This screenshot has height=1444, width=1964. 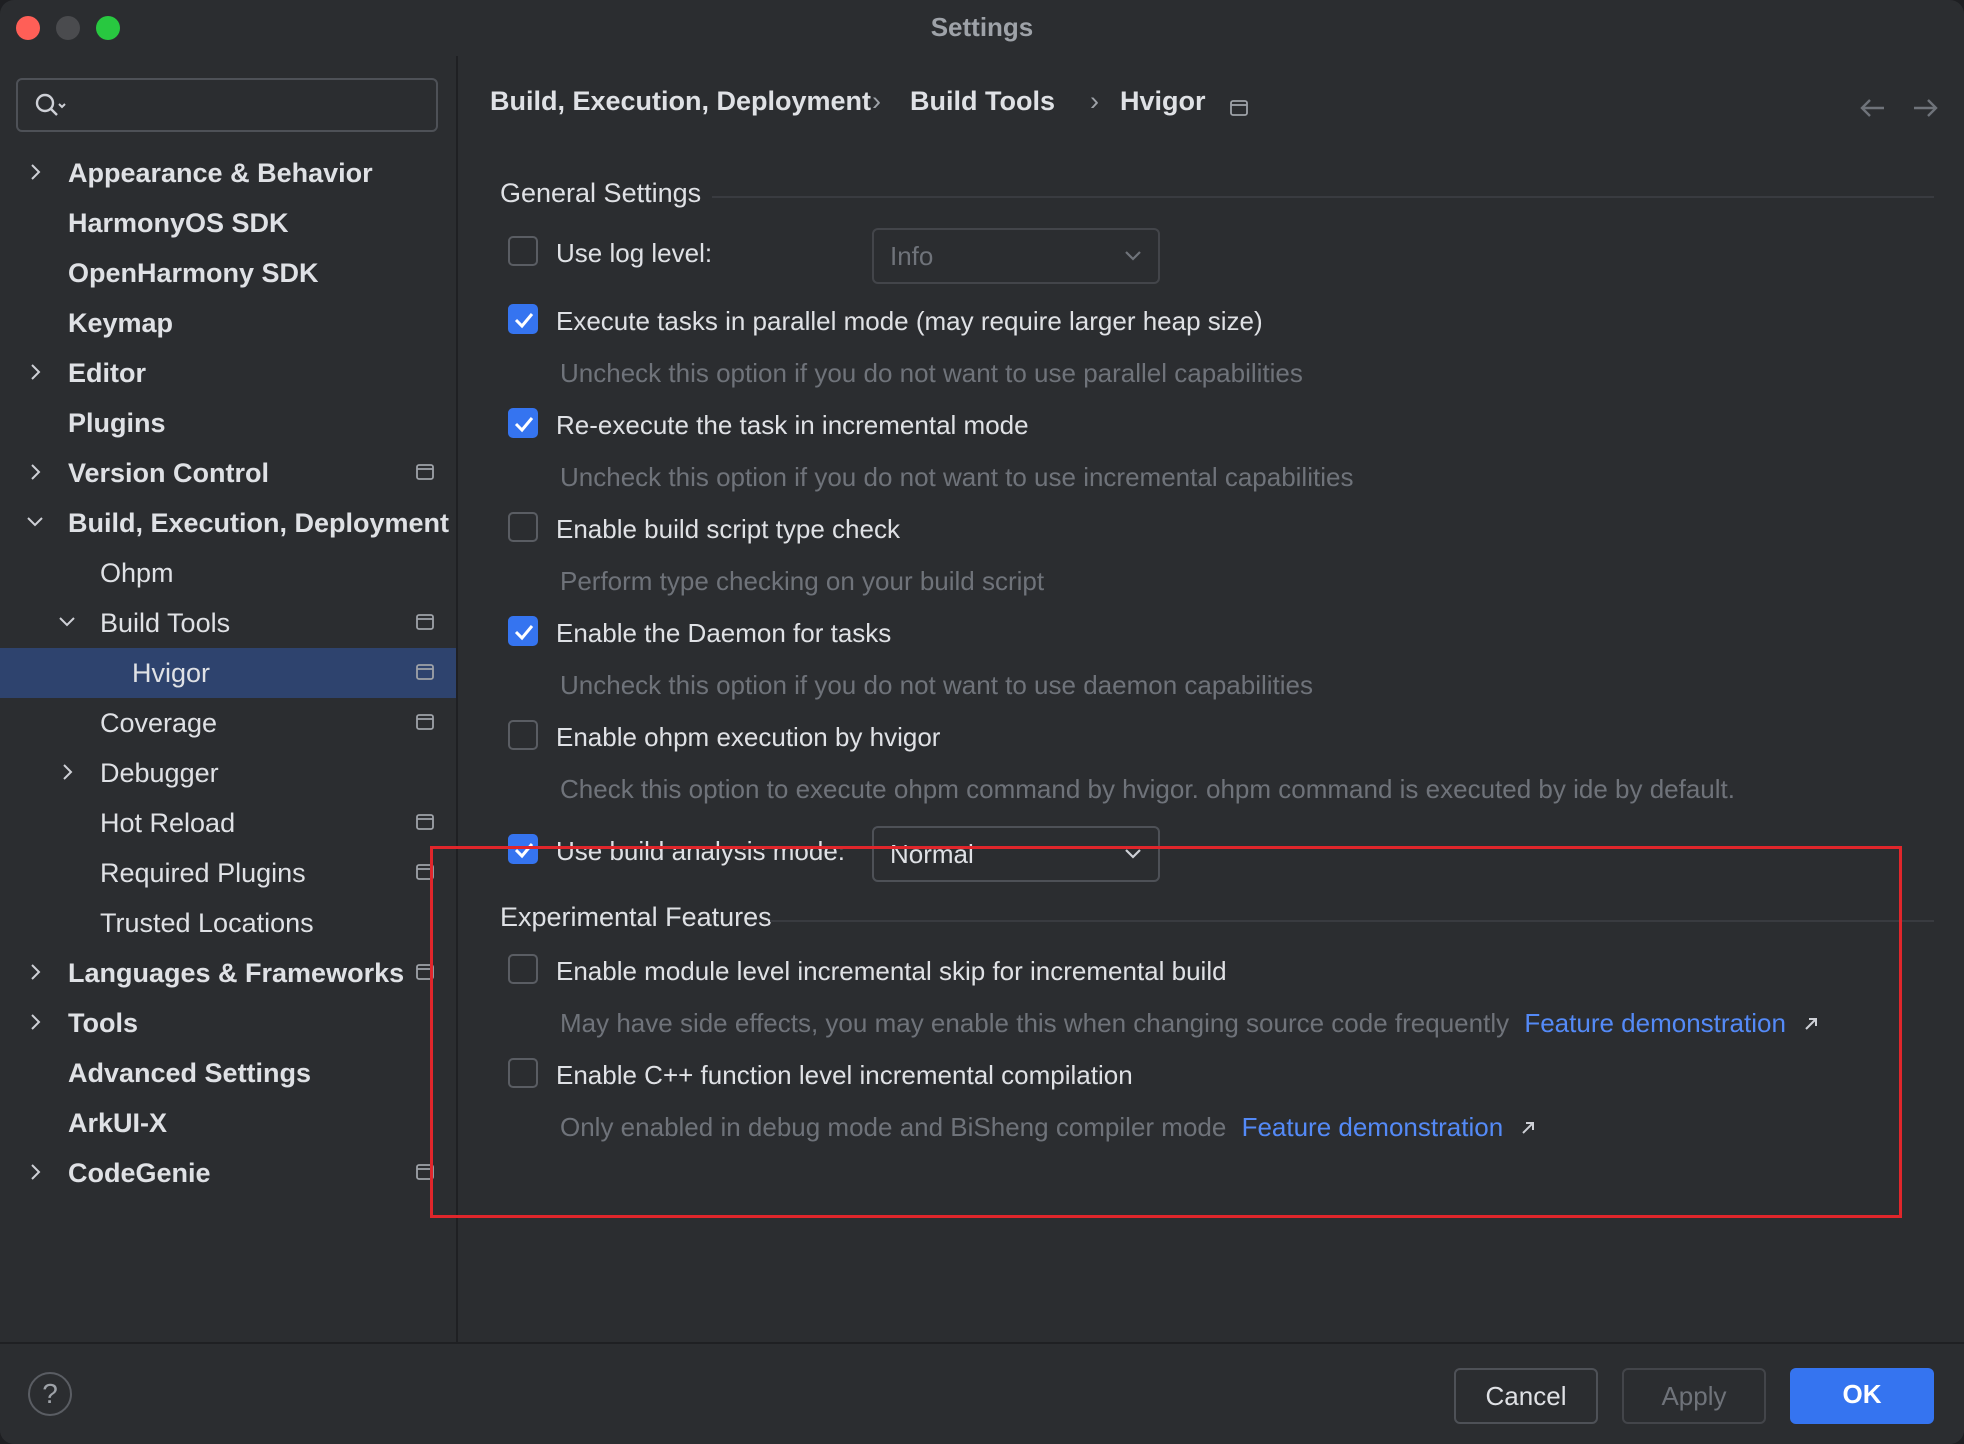 I want to click on type-check-label: Enable build script type check, so click(x=728, y=529).